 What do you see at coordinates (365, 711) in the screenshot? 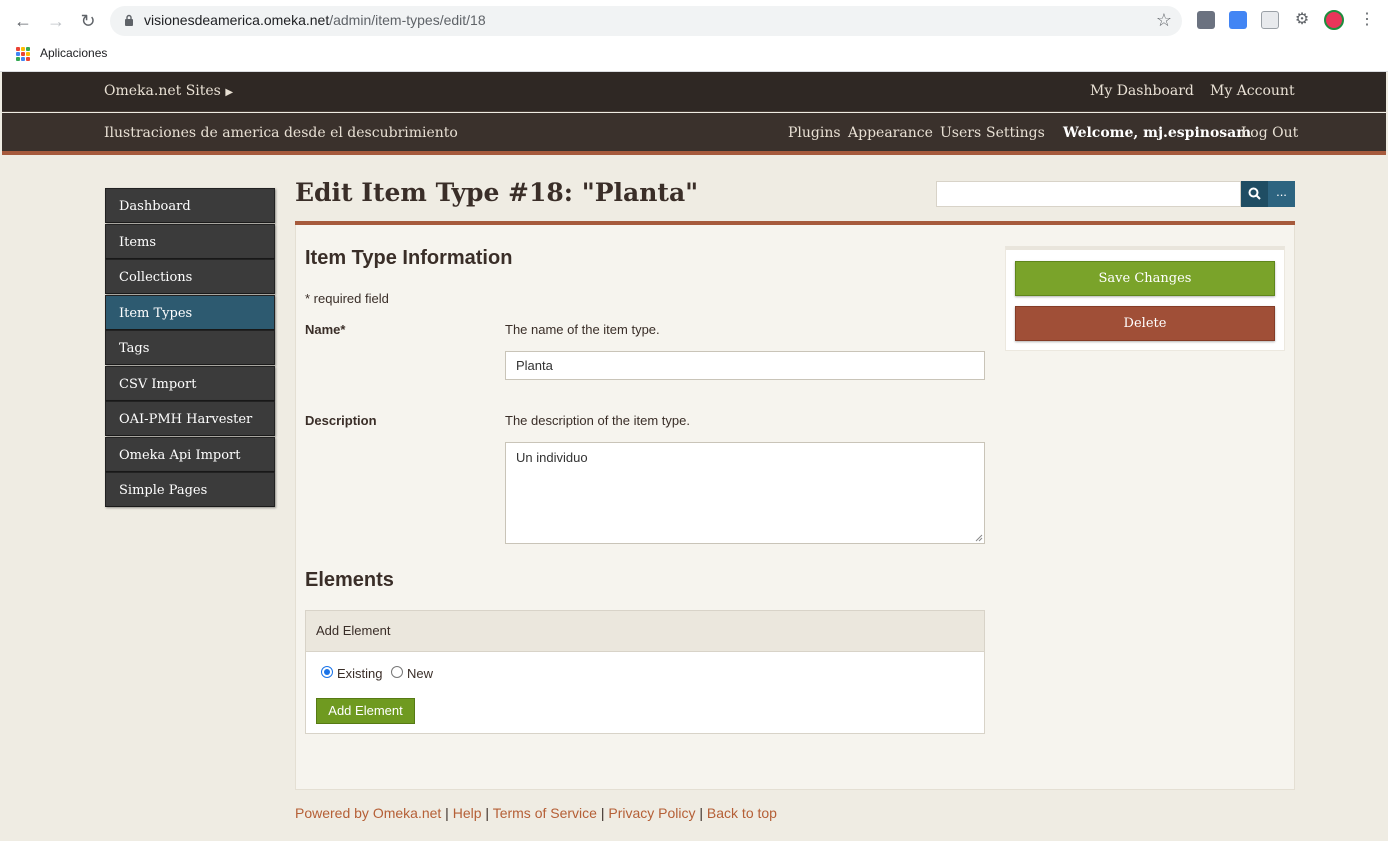
I see `add-element-button: Add Element` at bounding box center [365, 711].